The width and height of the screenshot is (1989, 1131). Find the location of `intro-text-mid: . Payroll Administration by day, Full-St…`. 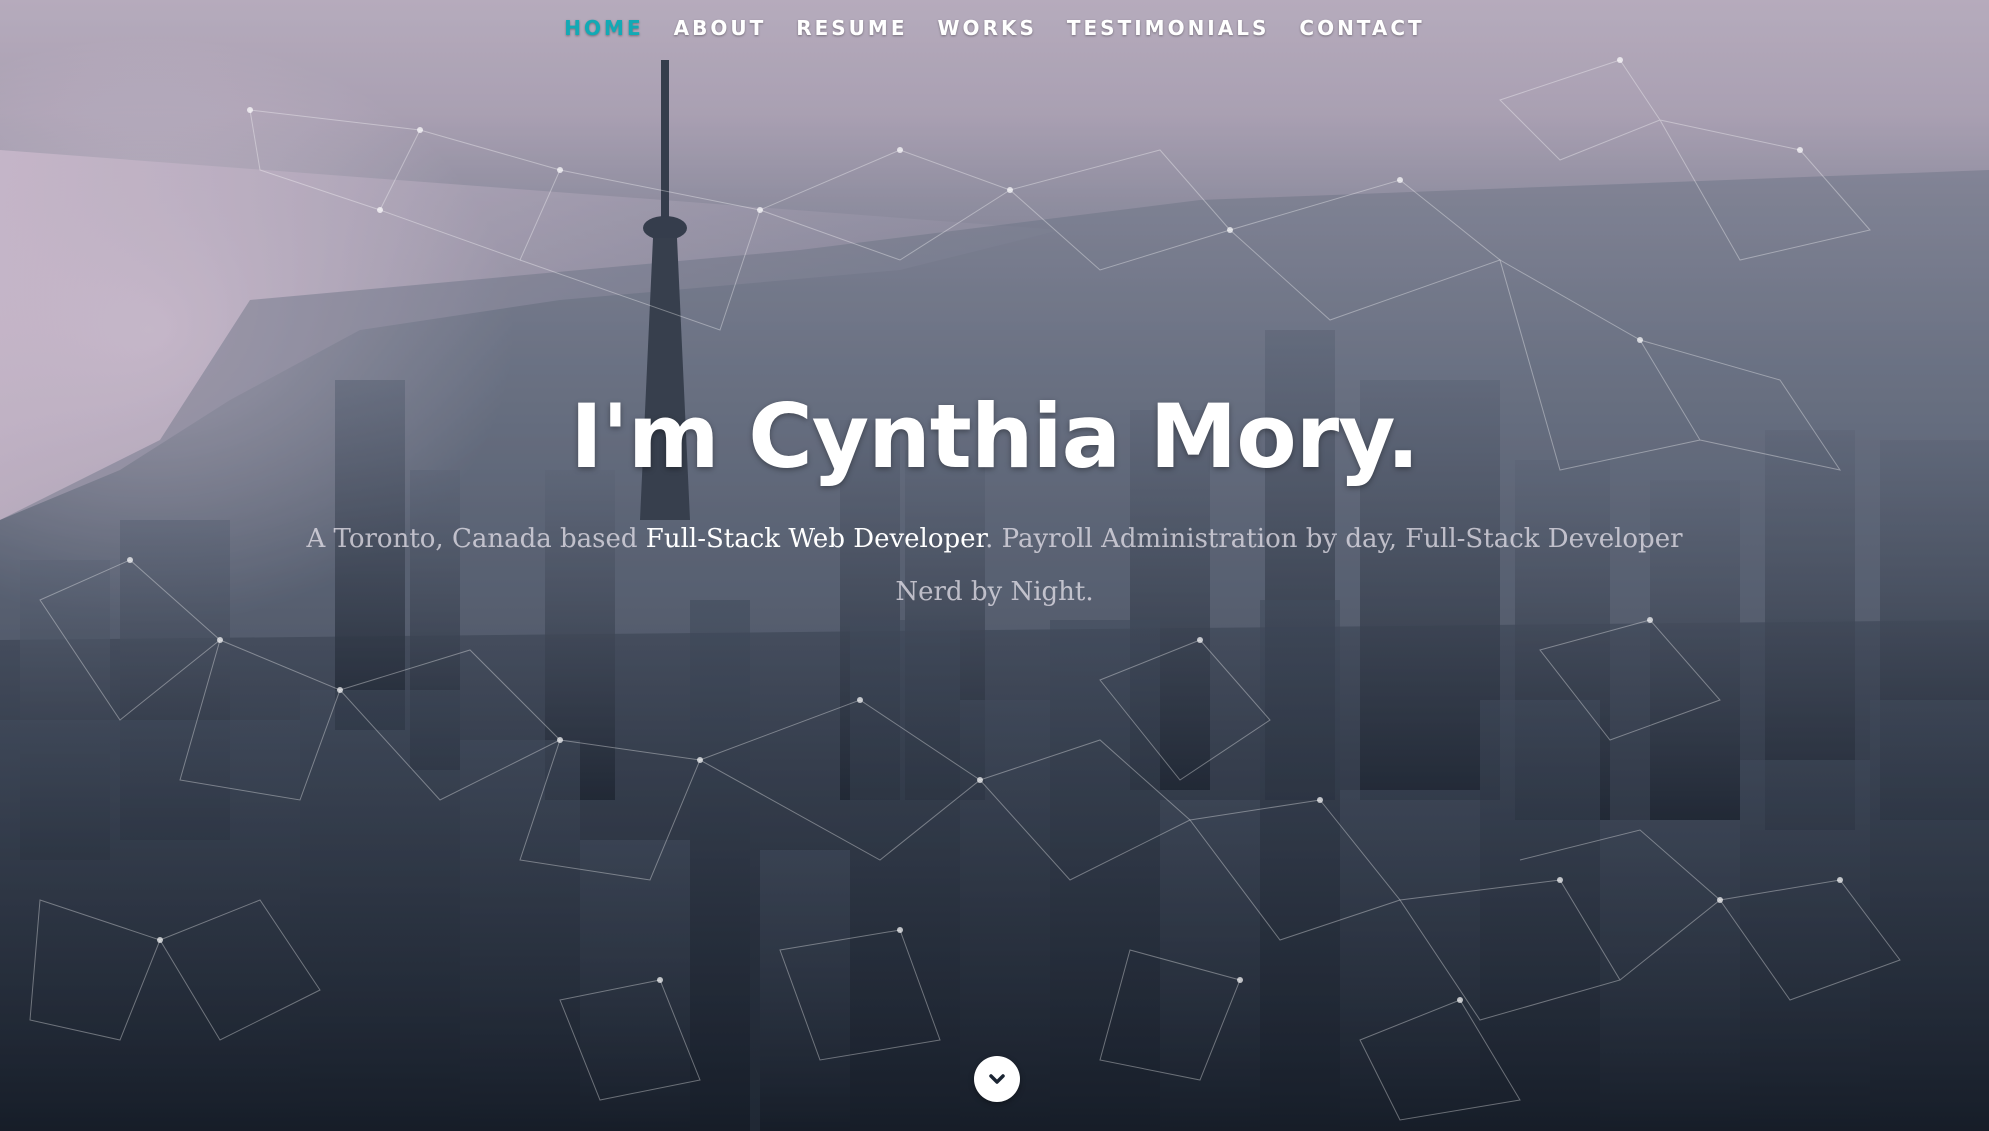

intro-text-mid: . Payroll Administration by day, Full-St… is located at coordinates (1334, 539).